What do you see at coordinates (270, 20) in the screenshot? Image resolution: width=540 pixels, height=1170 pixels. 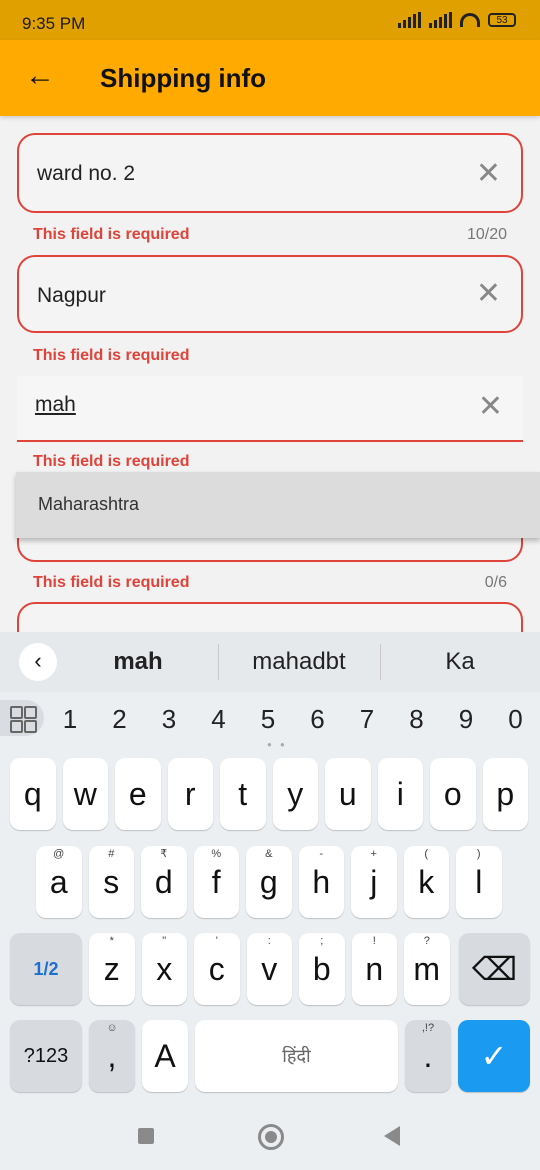 I see `status-bar: 9:35 PM 53` at bounding box center [270, 20].